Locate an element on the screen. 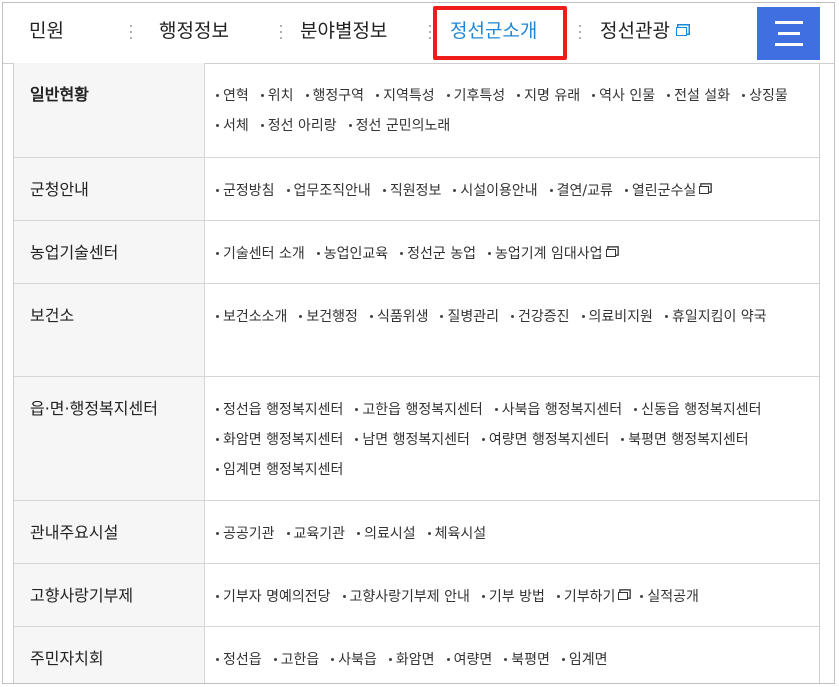  menu-link: 정선읍 is located at coordinates (239, 660).